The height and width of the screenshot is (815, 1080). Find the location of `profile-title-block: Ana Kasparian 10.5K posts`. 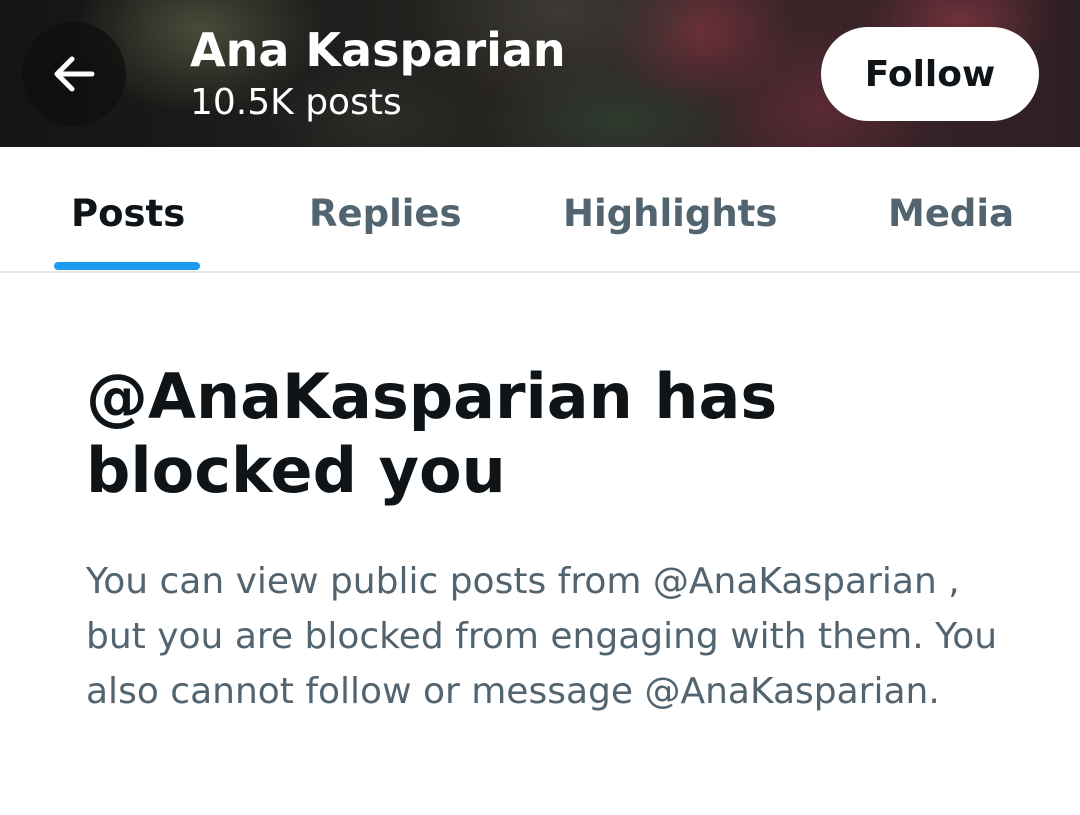

profile-title-block: Ana Kasparian 10.5K posts is located at coordinates (378, 74).